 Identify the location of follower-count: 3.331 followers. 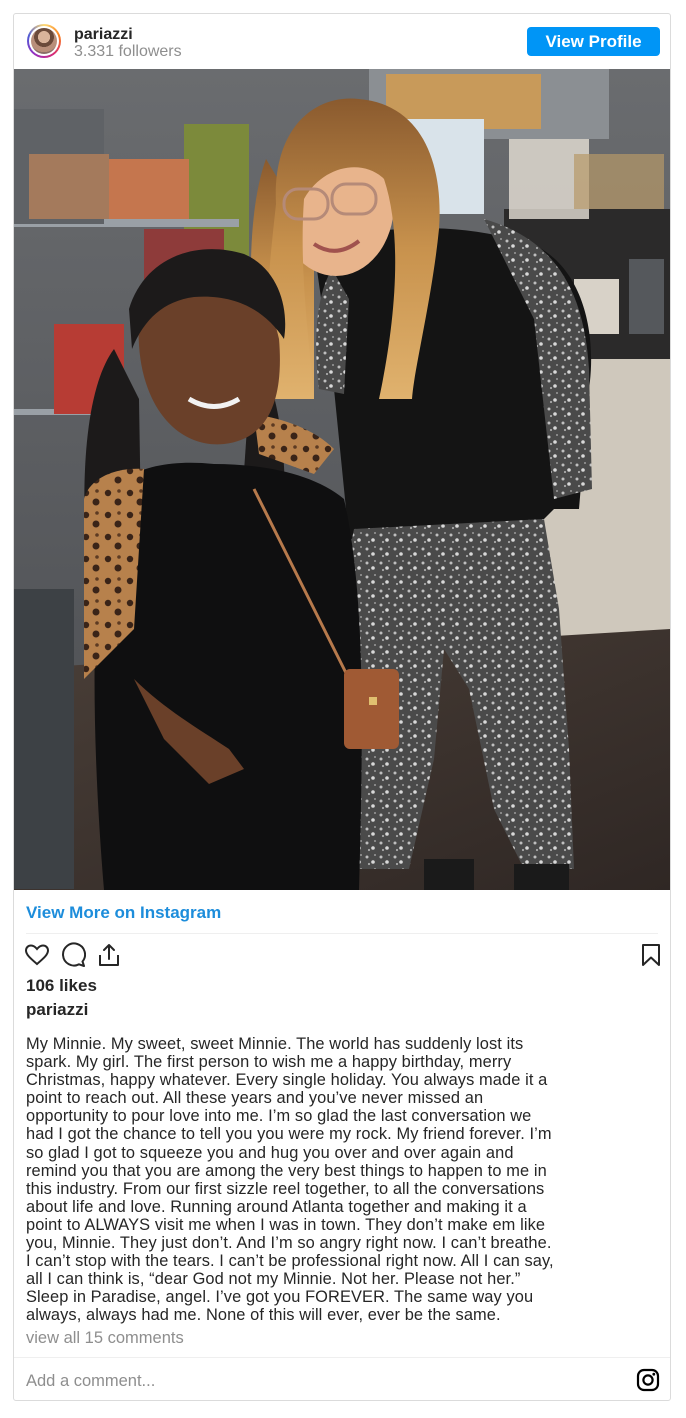
(128, 51).